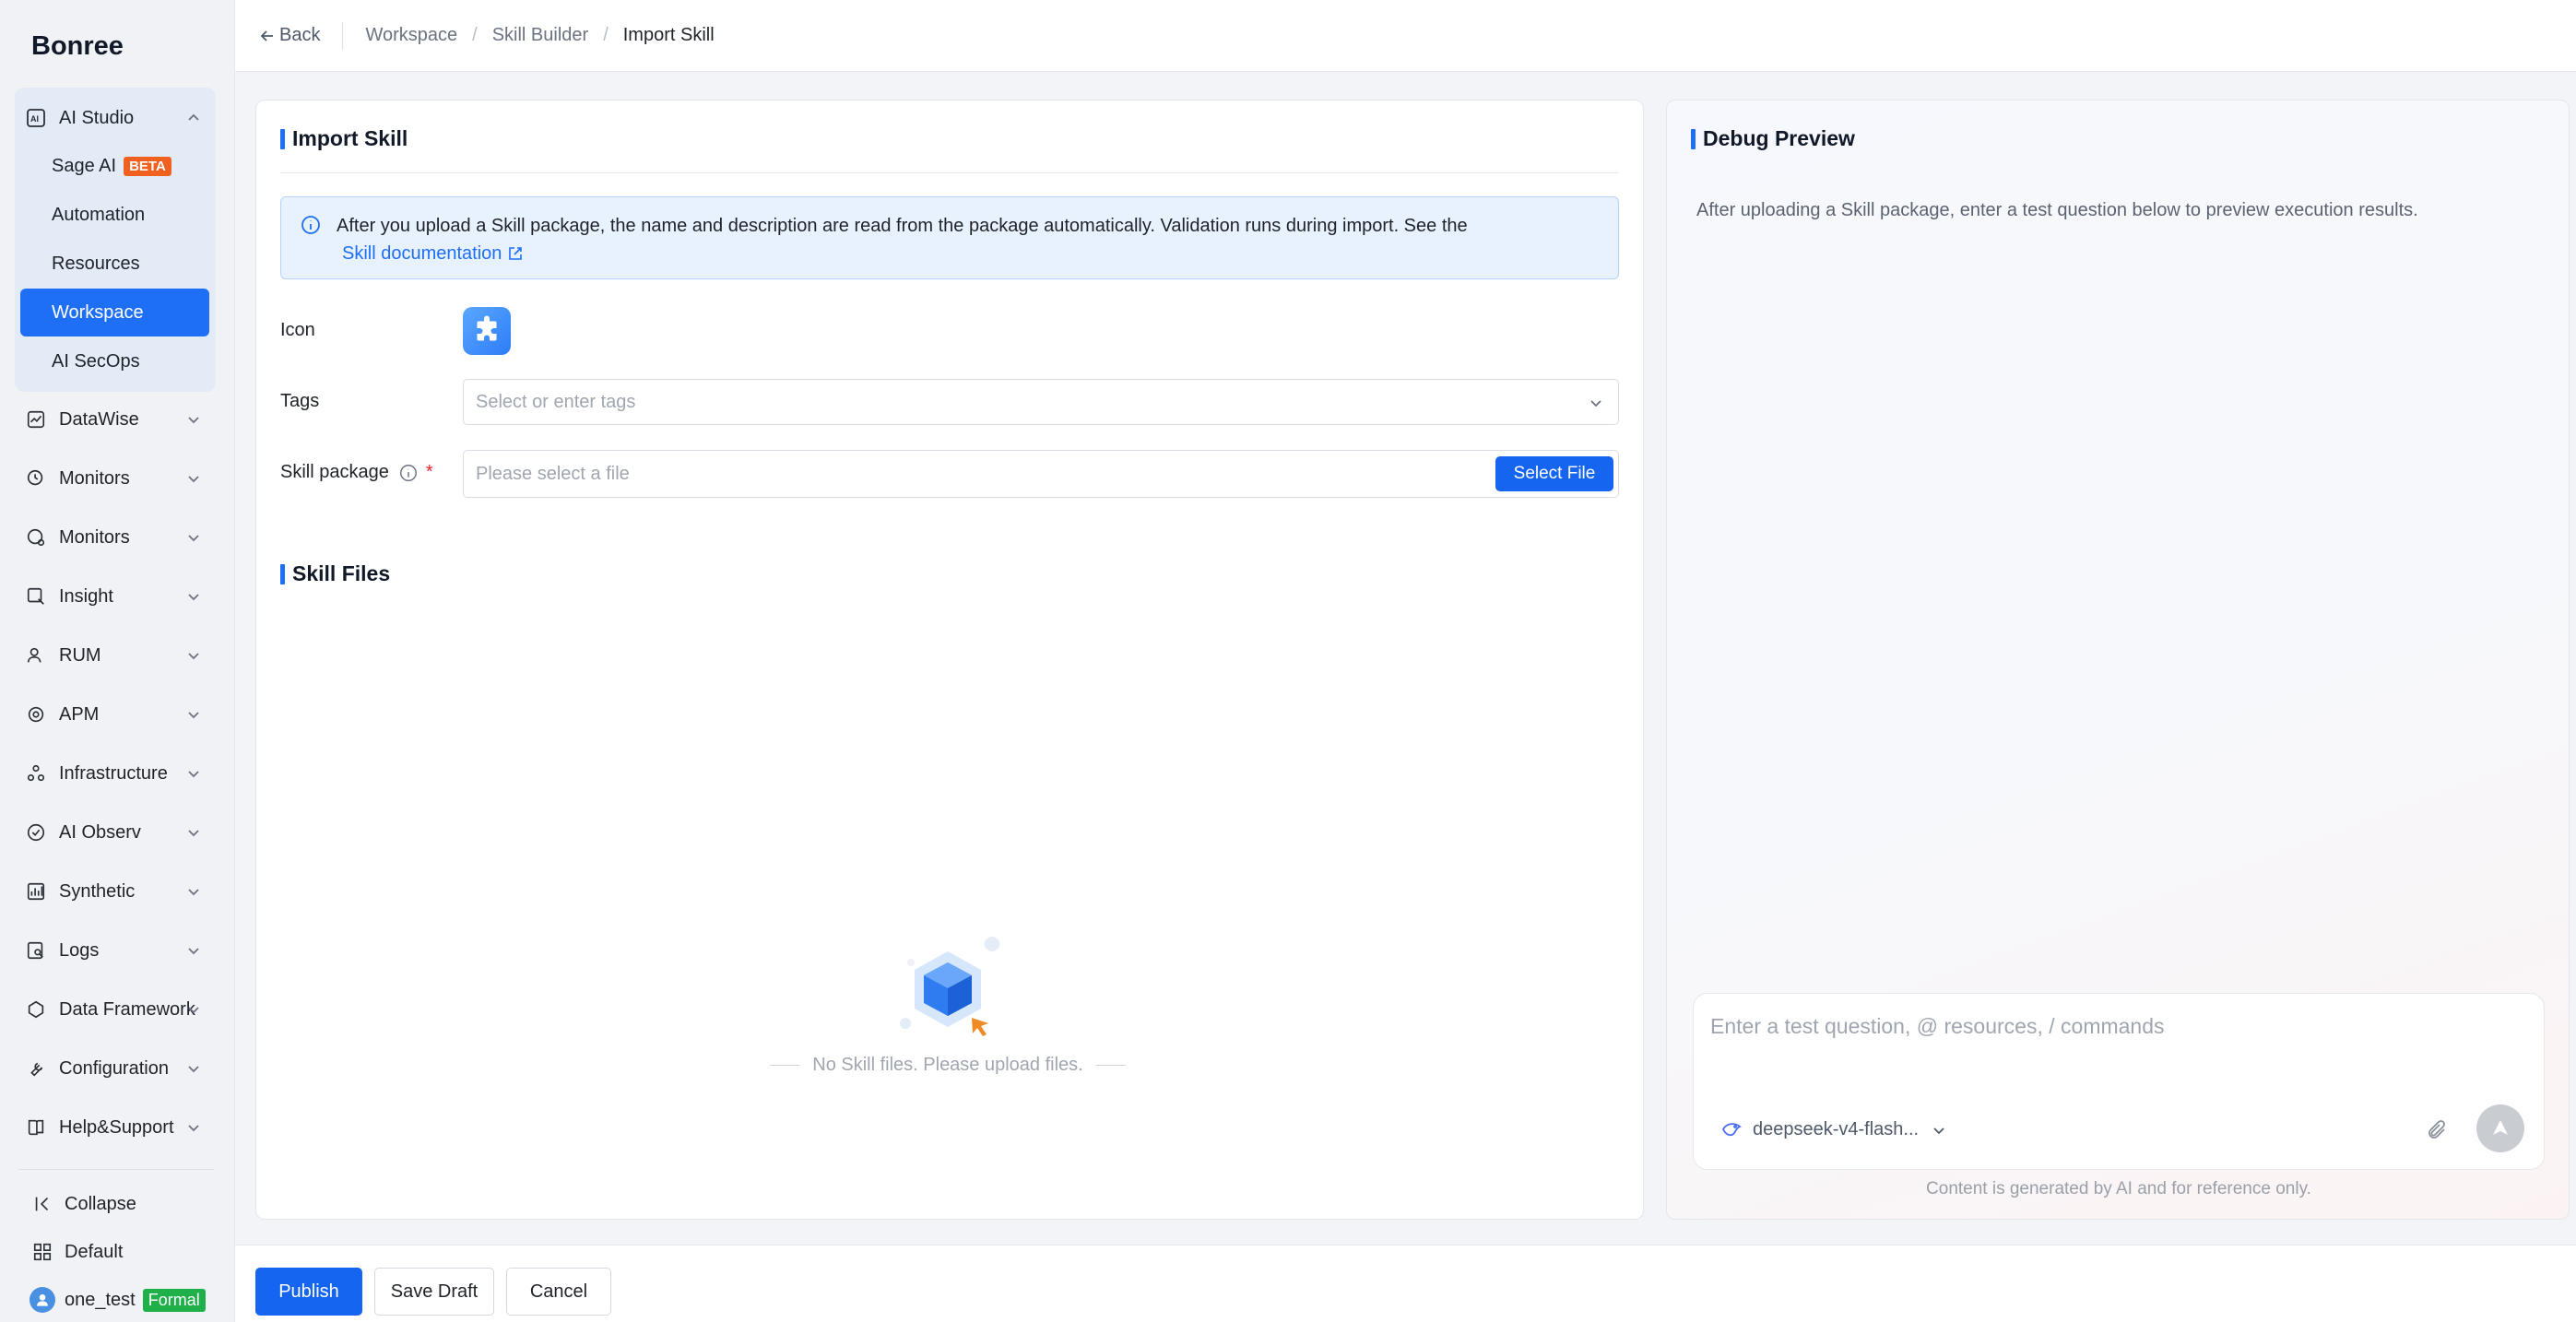 Image resolution: width=2576 pixels, height=1322 pixels. I want to click on nav-data-framework: Data Framework, so click(115, 1009).